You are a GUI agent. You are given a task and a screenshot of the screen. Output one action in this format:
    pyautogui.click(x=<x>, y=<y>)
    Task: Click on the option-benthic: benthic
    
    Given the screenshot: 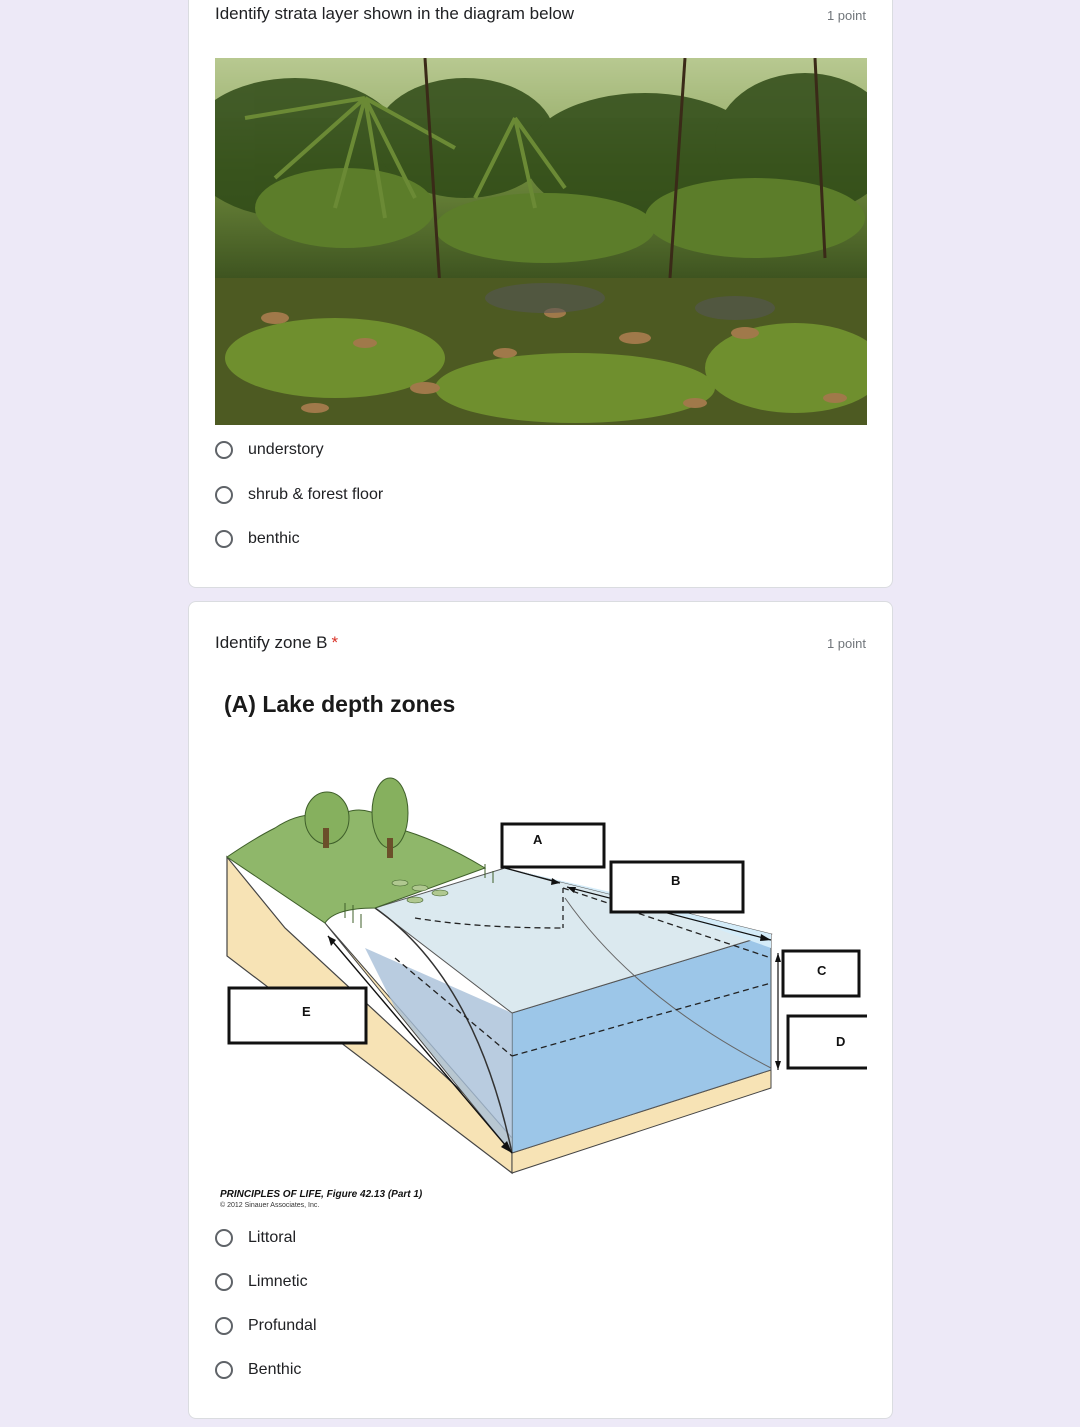 What is the action you would take?
    pyautogui.click(x=257, y=539)
    